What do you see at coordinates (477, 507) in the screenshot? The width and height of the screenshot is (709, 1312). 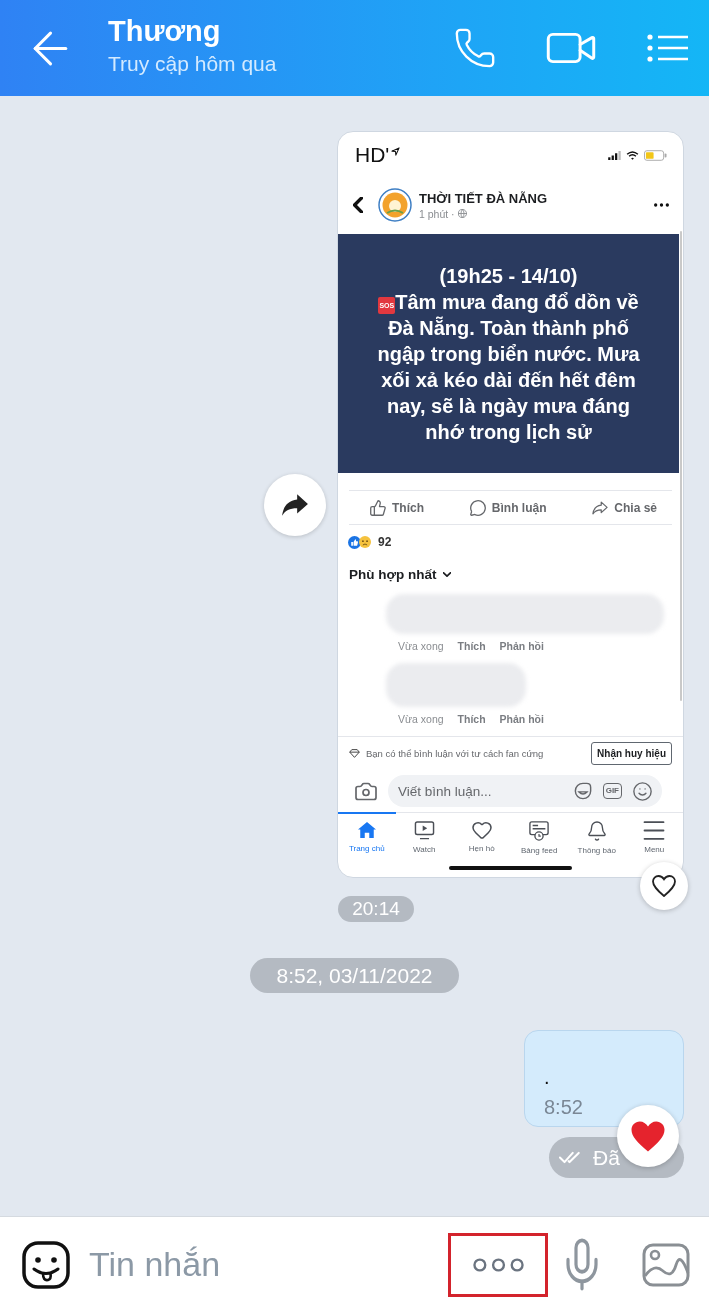 I see `speech-bubble-icon` at bounding box center [477, 507].